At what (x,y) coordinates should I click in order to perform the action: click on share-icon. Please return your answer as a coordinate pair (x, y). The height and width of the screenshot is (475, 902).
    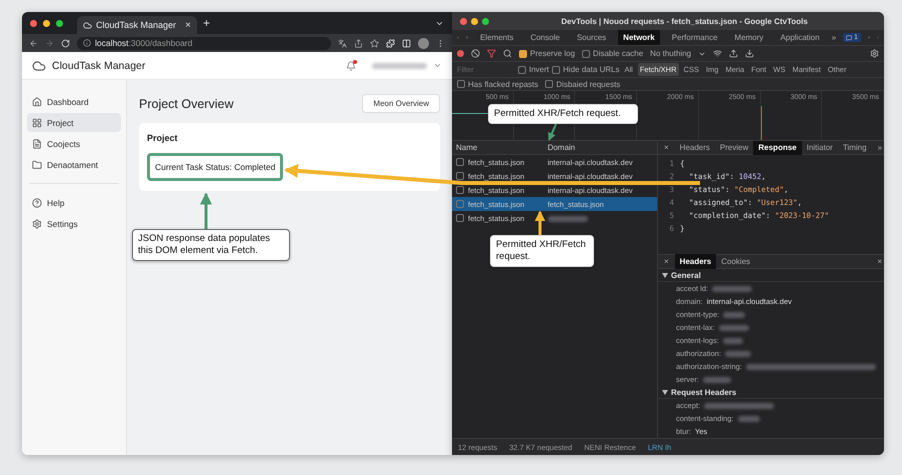
    Looking at the image, I should click on (358, 43).